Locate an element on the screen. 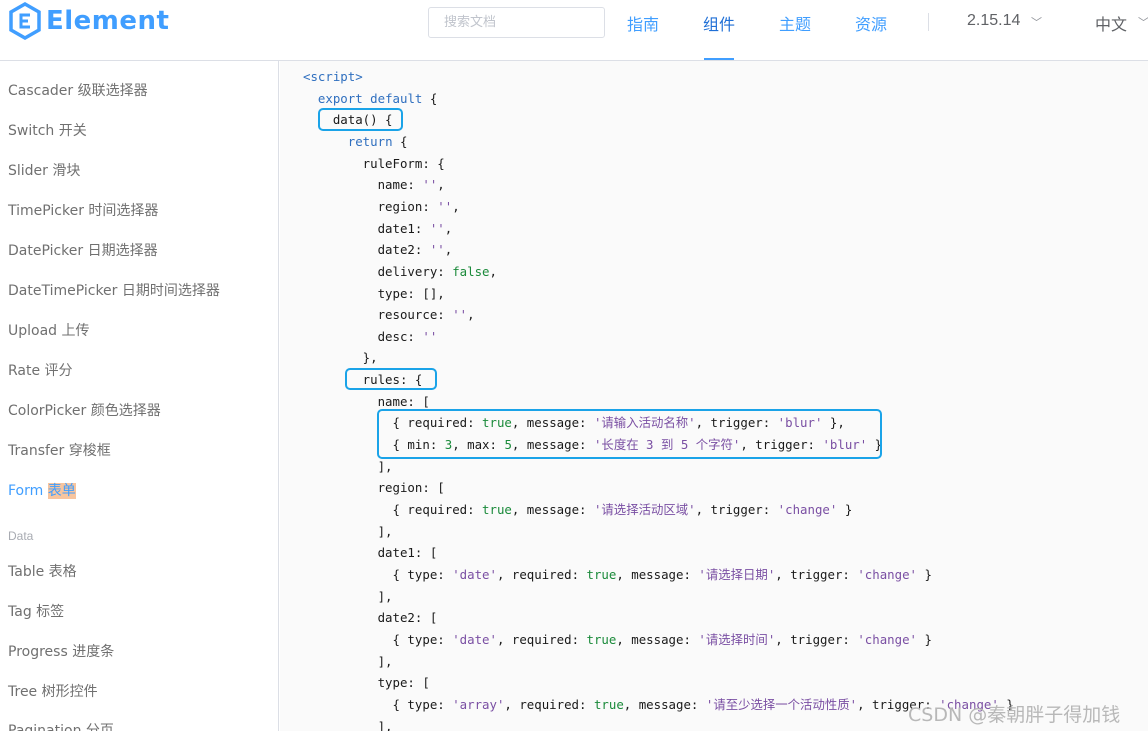  nav-component: 组件 is located at coordinates (719, 23).